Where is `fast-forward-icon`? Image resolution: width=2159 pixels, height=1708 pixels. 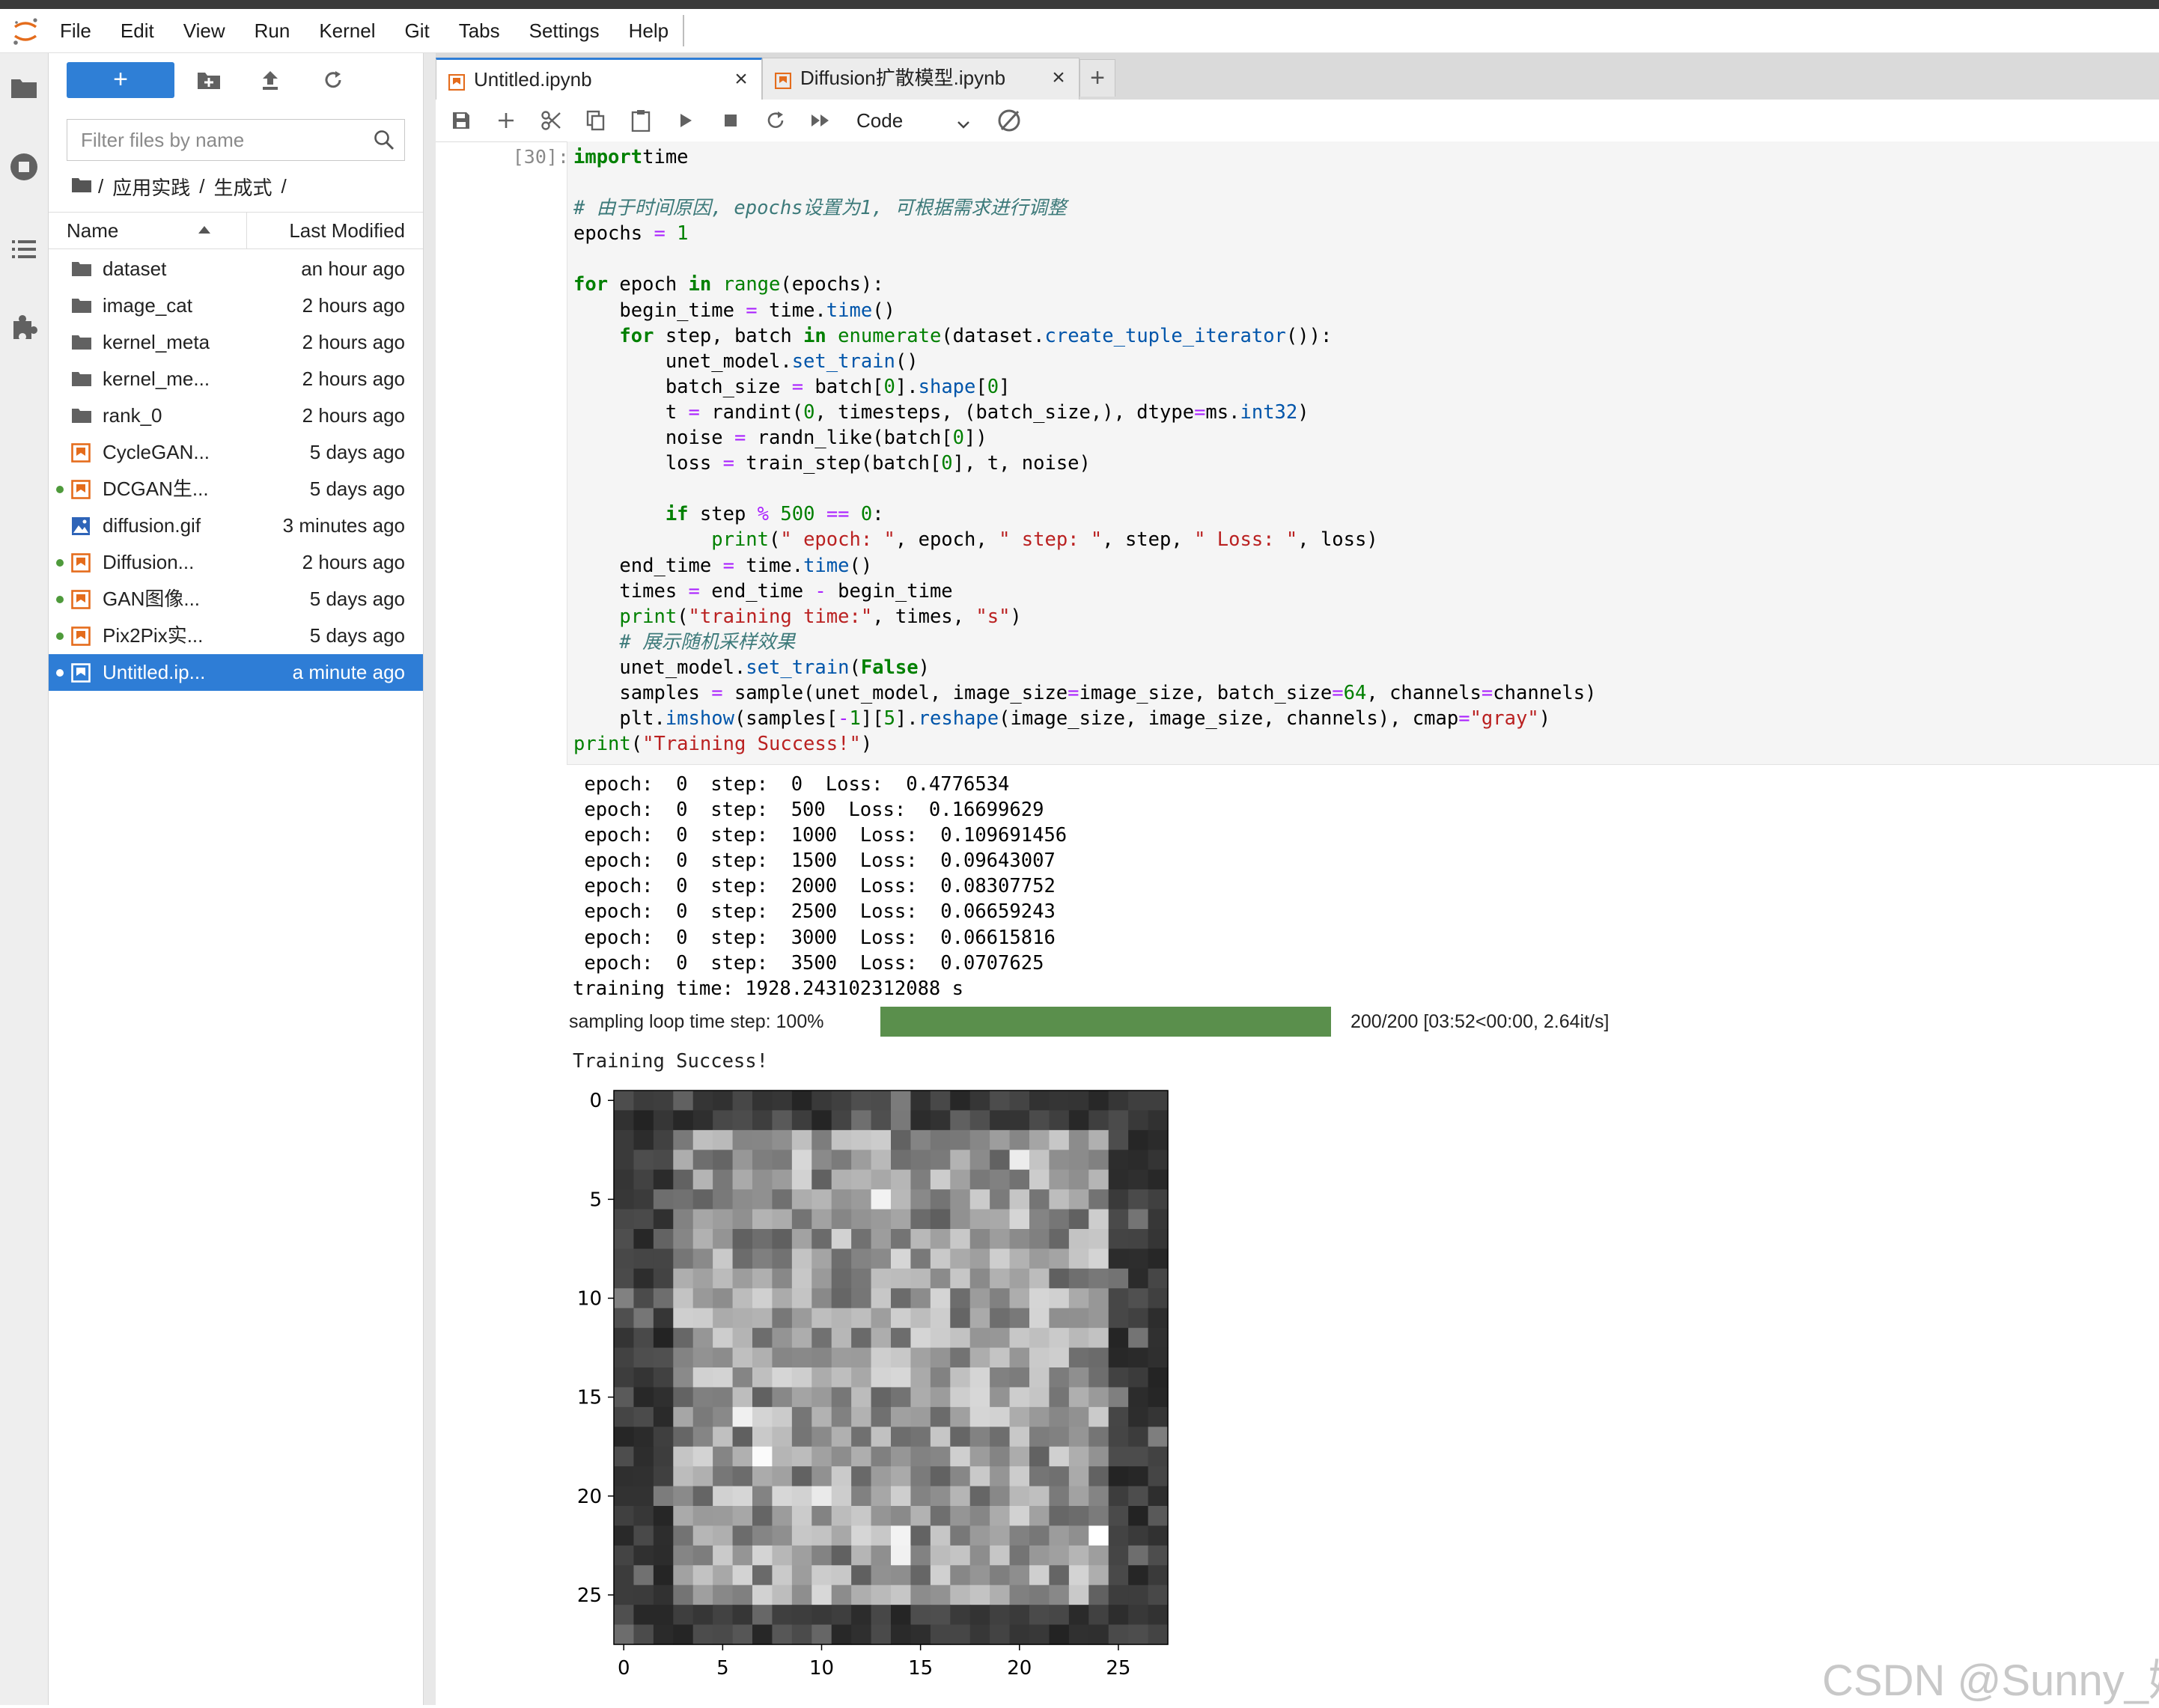
fast-forward-icon is located at coordinates (820, 120).